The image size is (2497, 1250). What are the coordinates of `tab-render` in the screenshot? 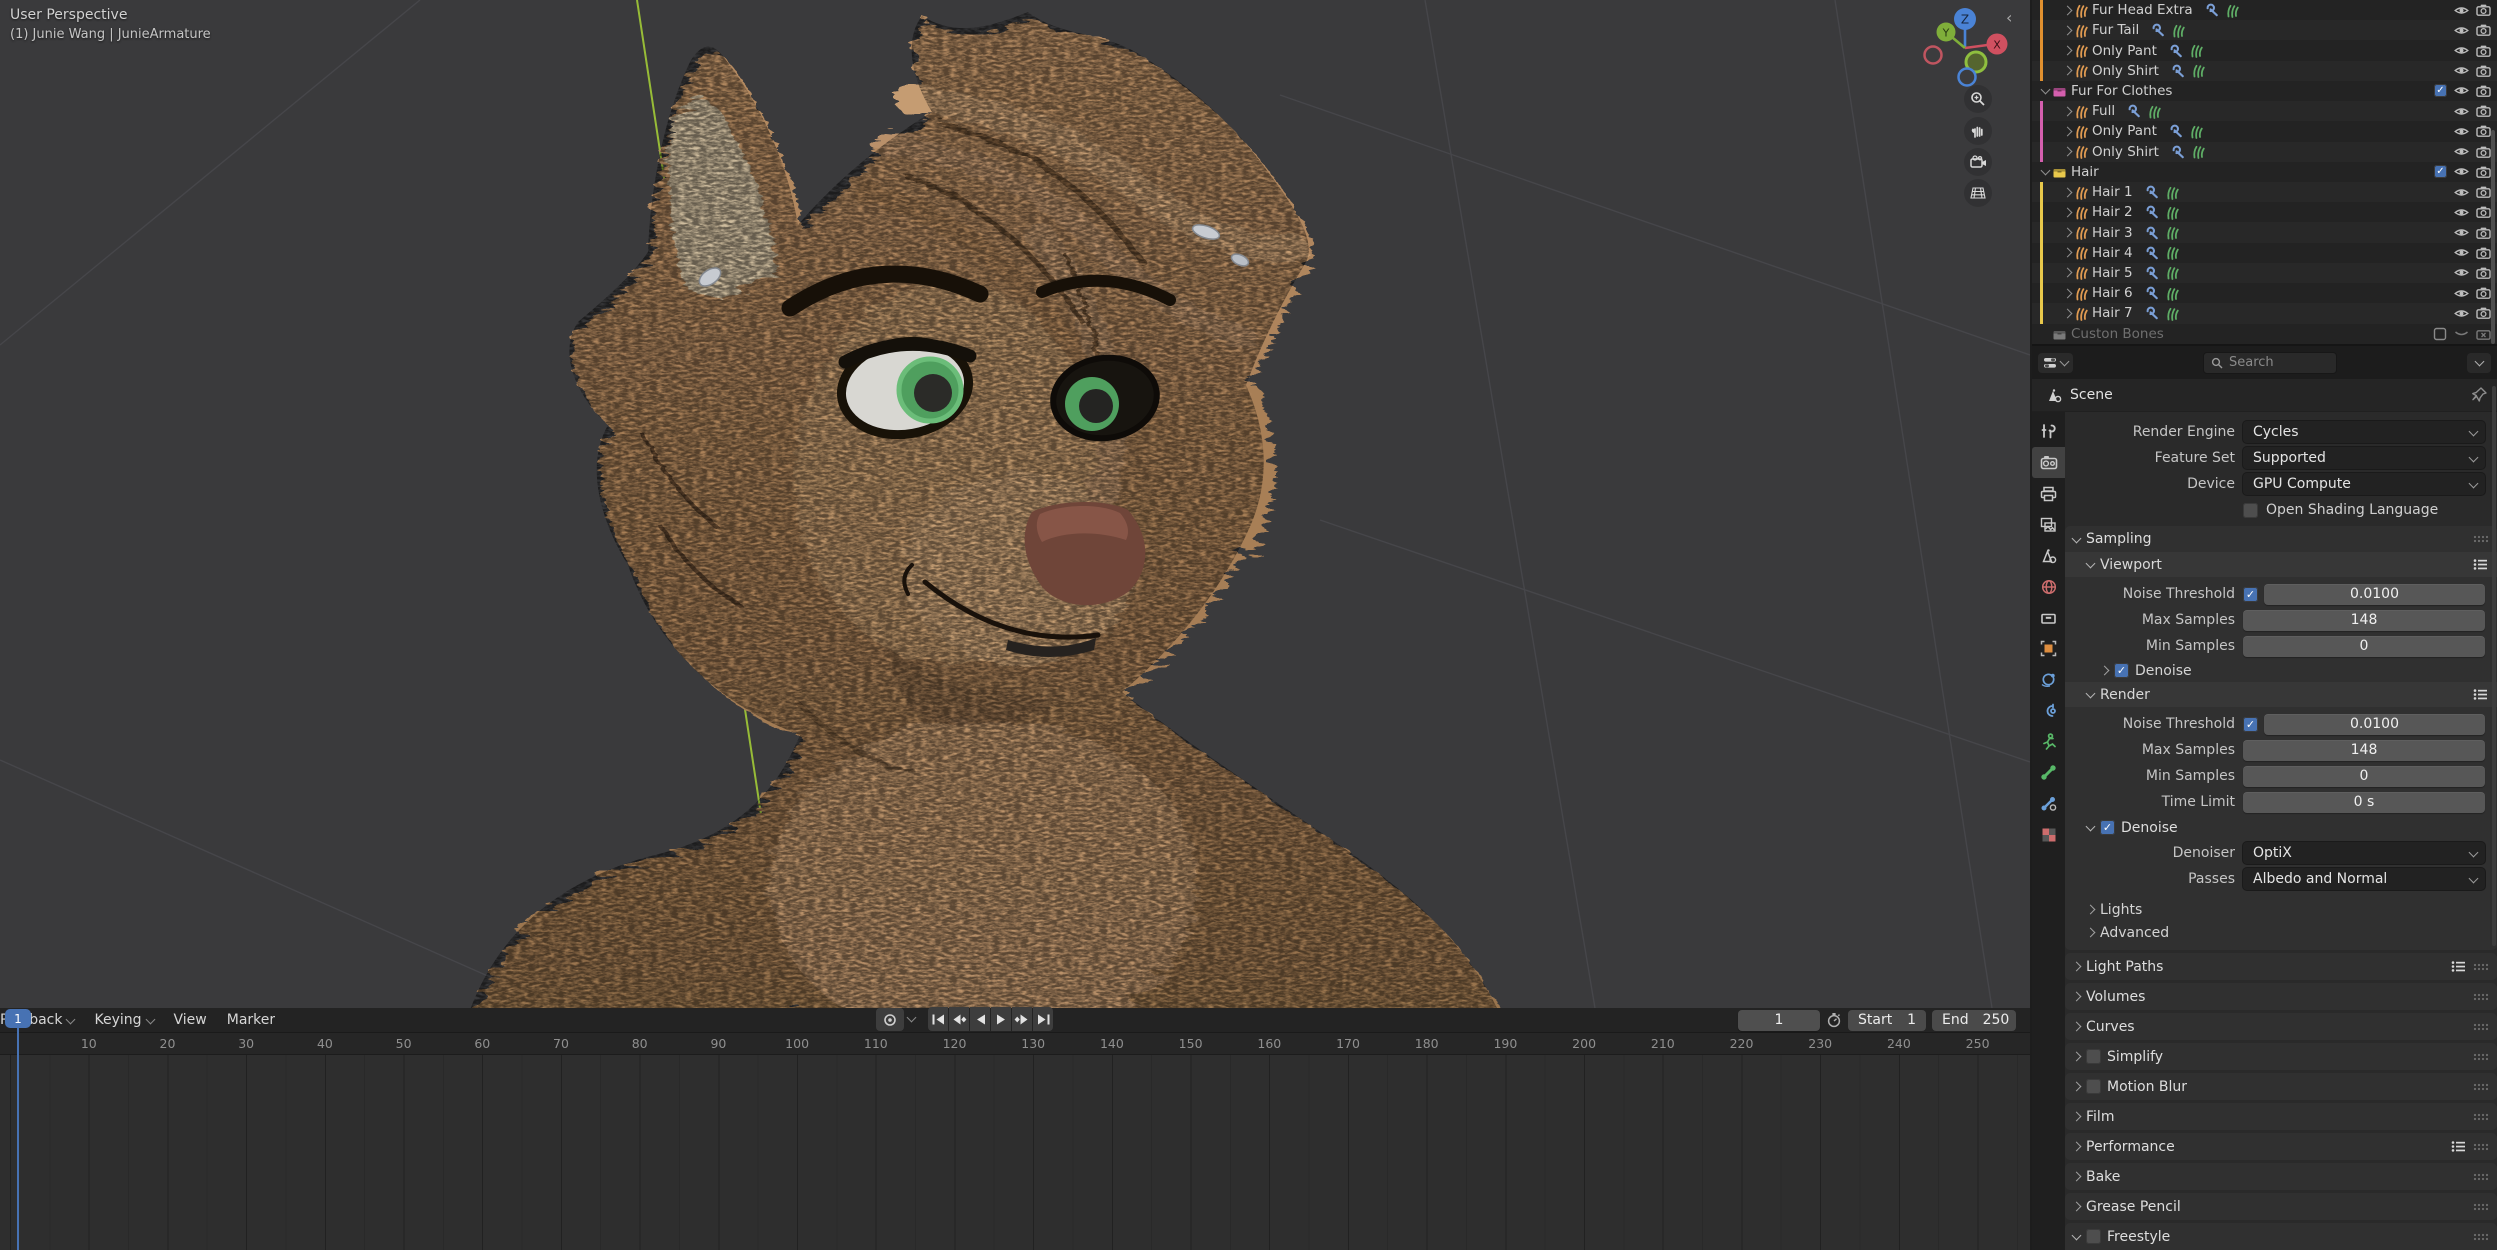 It's located at (2048, 462).